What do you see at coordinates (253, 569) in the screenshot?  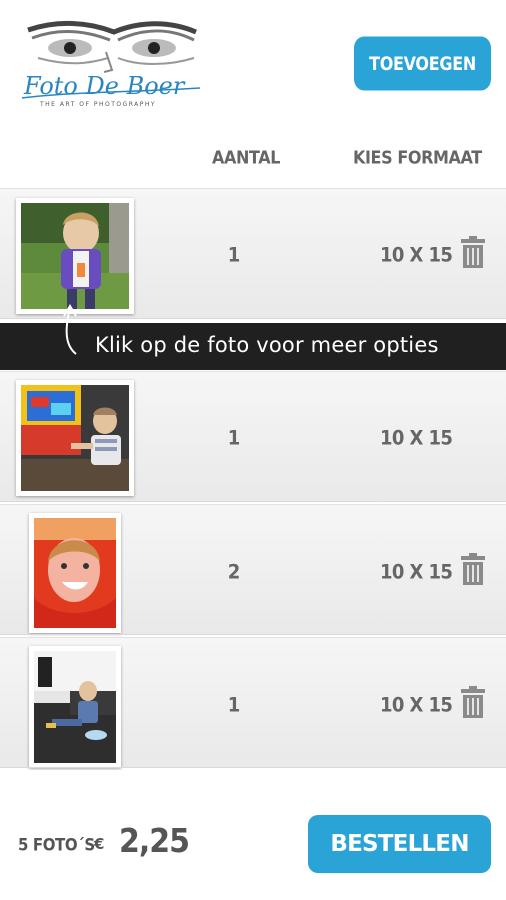 I see `photo-list-item: 2 10 X 15` at bounding box center [253, 569].